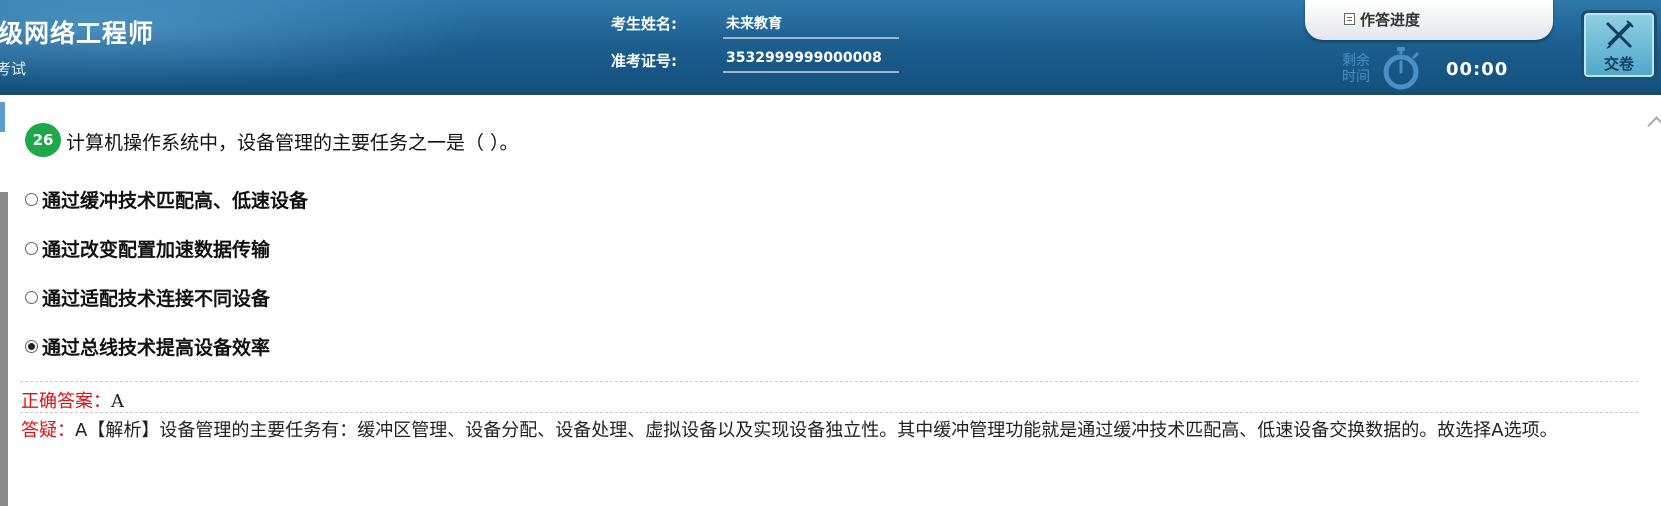 Image resolution: width=1661 pixels, height=506 pixels. Describe the element at coordinates (644, 24) in the screenshot. I see `candidate-name-label: 考生姓名:` at that location.